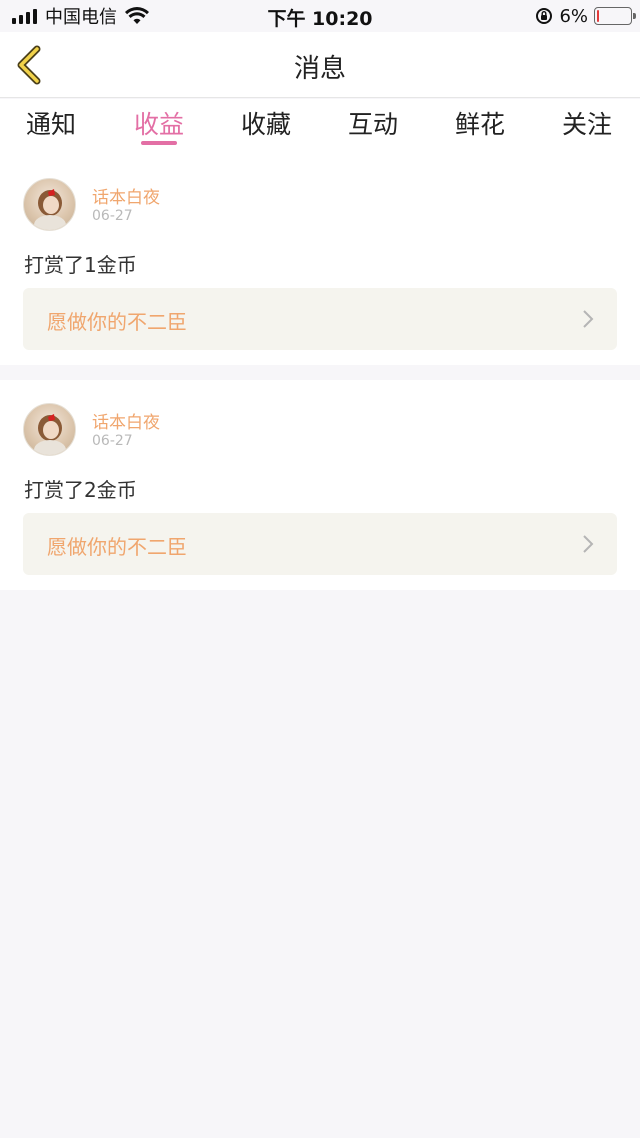 The image size is (640, 1138). What do you see at coordinates (80, 490) in the screenshot?
I see `message-text: 打赏了2金币` at bounding box center [80, 490].